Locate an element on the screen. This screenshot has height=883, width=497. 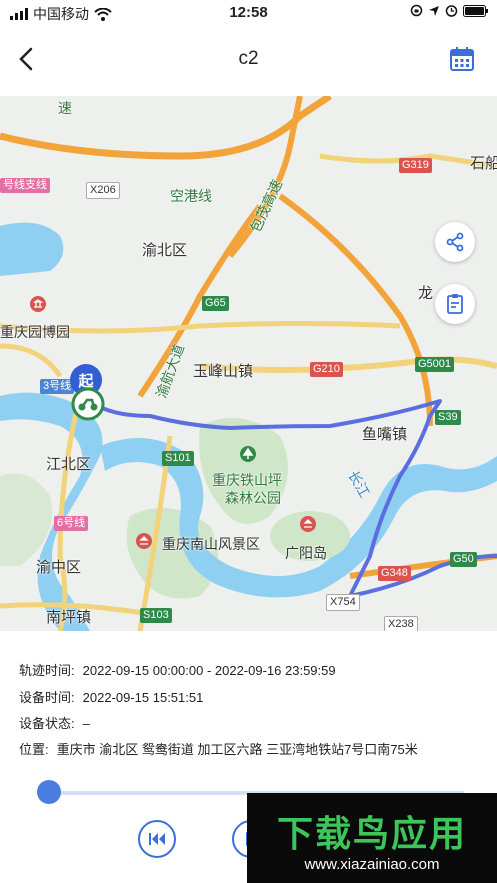
map-label-tieshan: 重庆铁山坪 is located at coordinates (247, 480).